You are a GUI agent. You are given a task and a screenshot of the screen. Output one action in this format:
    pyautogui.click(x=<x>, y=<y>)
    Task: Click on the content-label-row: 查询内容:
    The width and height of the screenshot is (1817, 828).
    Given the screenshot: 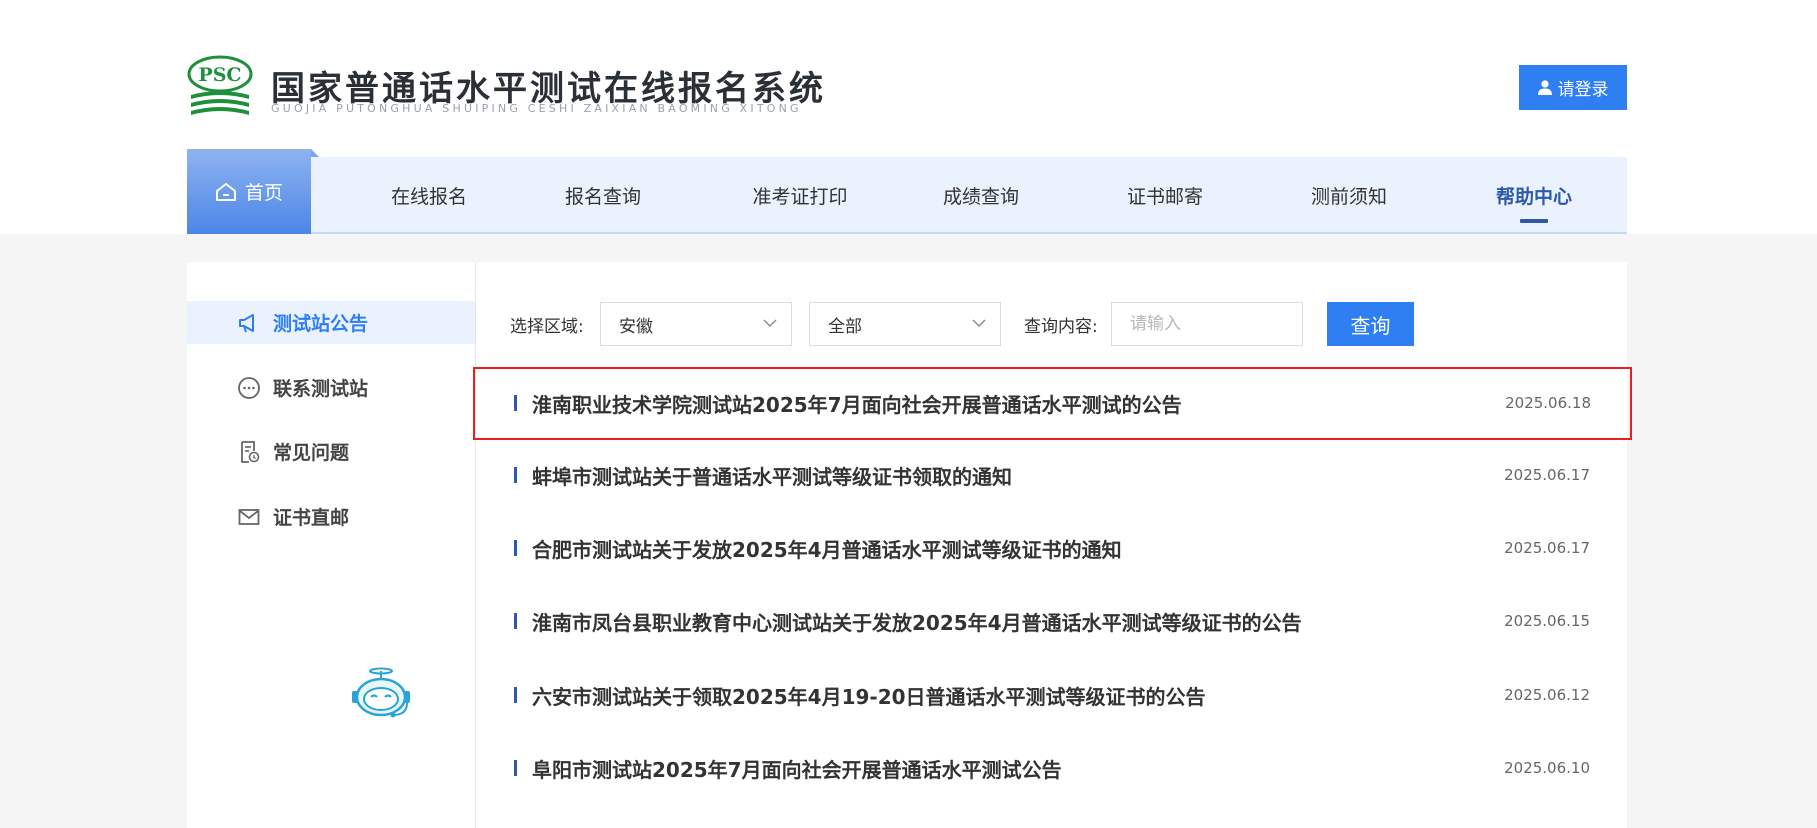 What is the action you would take?
    pyautogui.click(x=1061, y=324)
    